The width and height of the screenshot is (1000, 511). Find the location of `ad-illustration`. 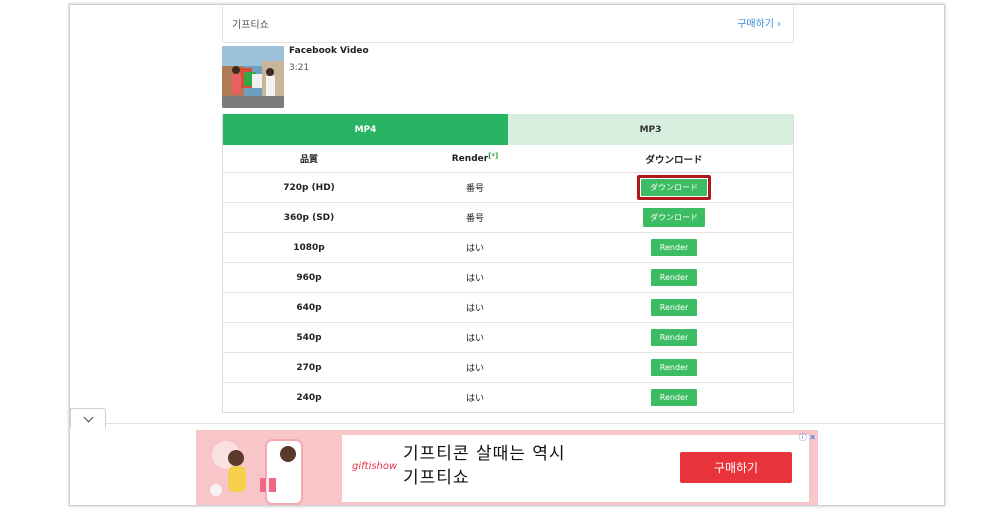

ad-illustration is located at coordinates (266, 467).